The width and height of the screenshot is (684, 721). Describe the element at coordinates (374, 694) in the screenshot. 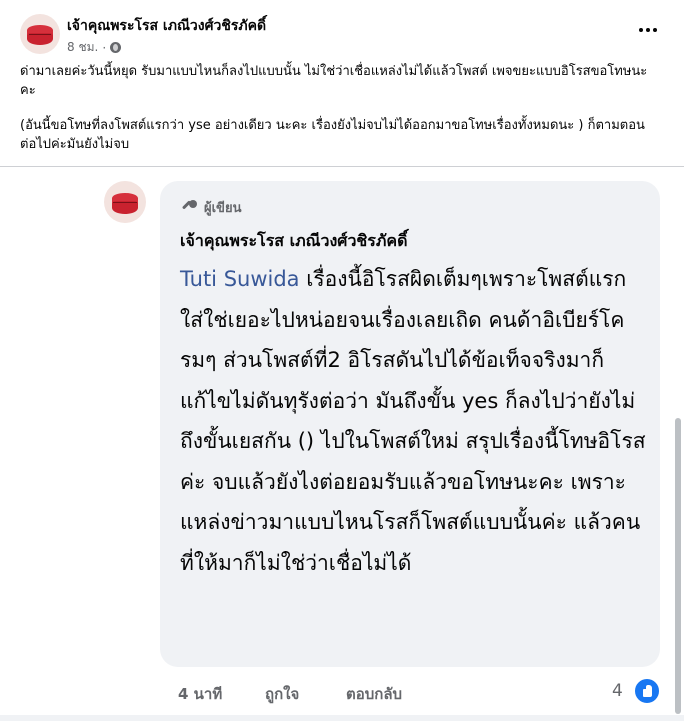

I see `reply-button: ตอบกลับ` at that location.